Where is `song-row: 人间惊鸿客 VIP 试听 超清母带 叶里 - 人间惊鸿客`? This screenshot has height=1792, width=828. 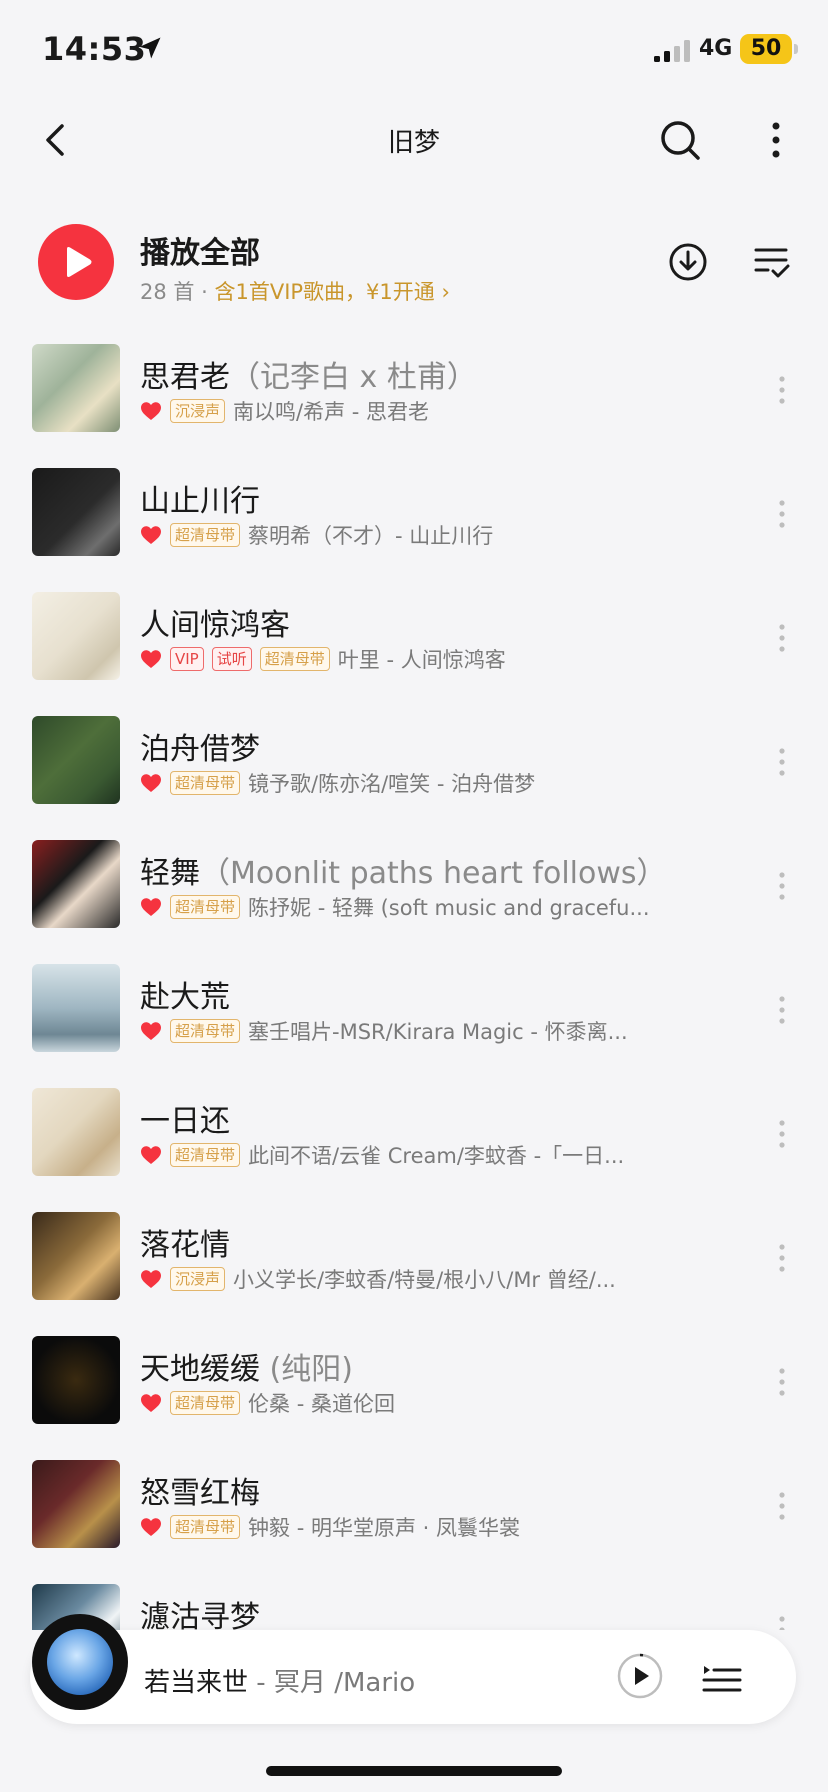
song-row: 人间惊鸿客 VIP 试听 超清母带 叶里 - 人间惊鸿客 is located at coordinates (414, 640).